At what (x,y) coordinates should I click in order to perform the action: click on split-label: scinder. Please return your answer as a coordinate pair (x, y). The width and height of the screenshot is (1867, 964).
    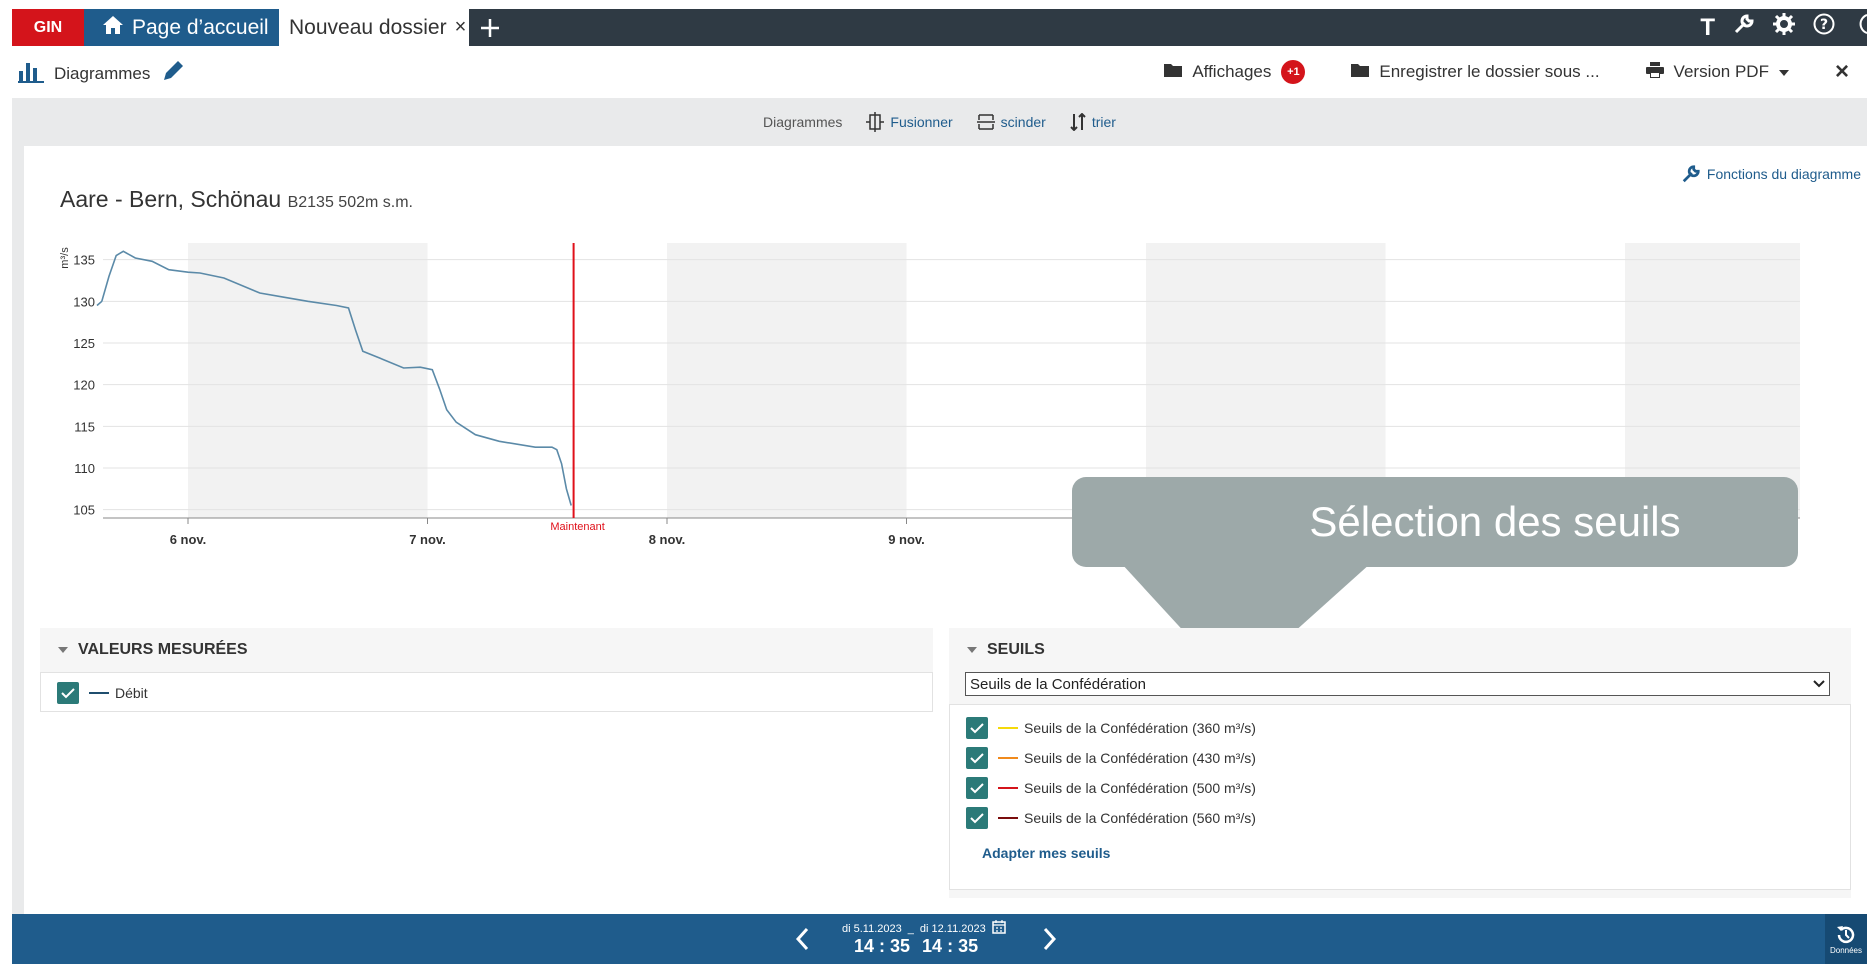
    Looking at the image, I should click on (1023, 122).